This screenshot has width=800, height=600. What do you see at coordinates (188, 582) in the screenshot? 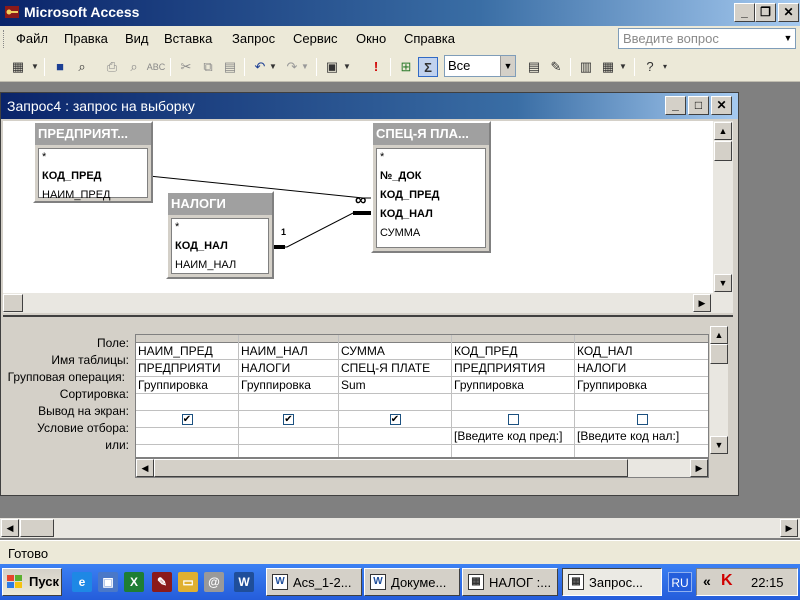
I see `folder-icon: ▭` at bounding box center [188, 582].